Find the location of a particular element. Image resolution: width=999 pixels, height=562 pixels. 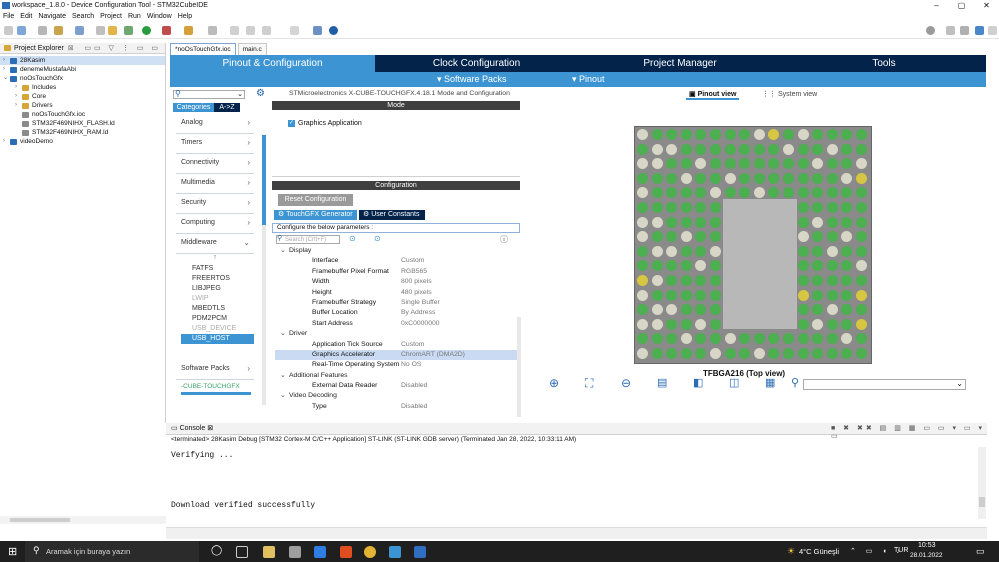

project-explorer-tab: Project Explorer ⊠ ▭▭ ▽ ⋮ ▭ ▭ is located at coordinates (82, 48).